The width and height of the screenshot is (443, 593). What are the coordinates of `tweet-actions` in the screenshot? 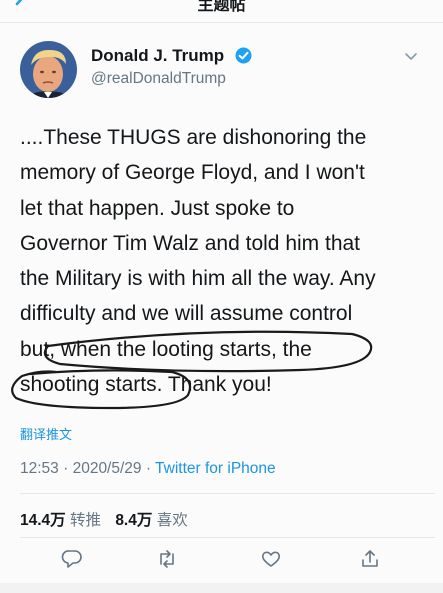 It's located at (221, 563).